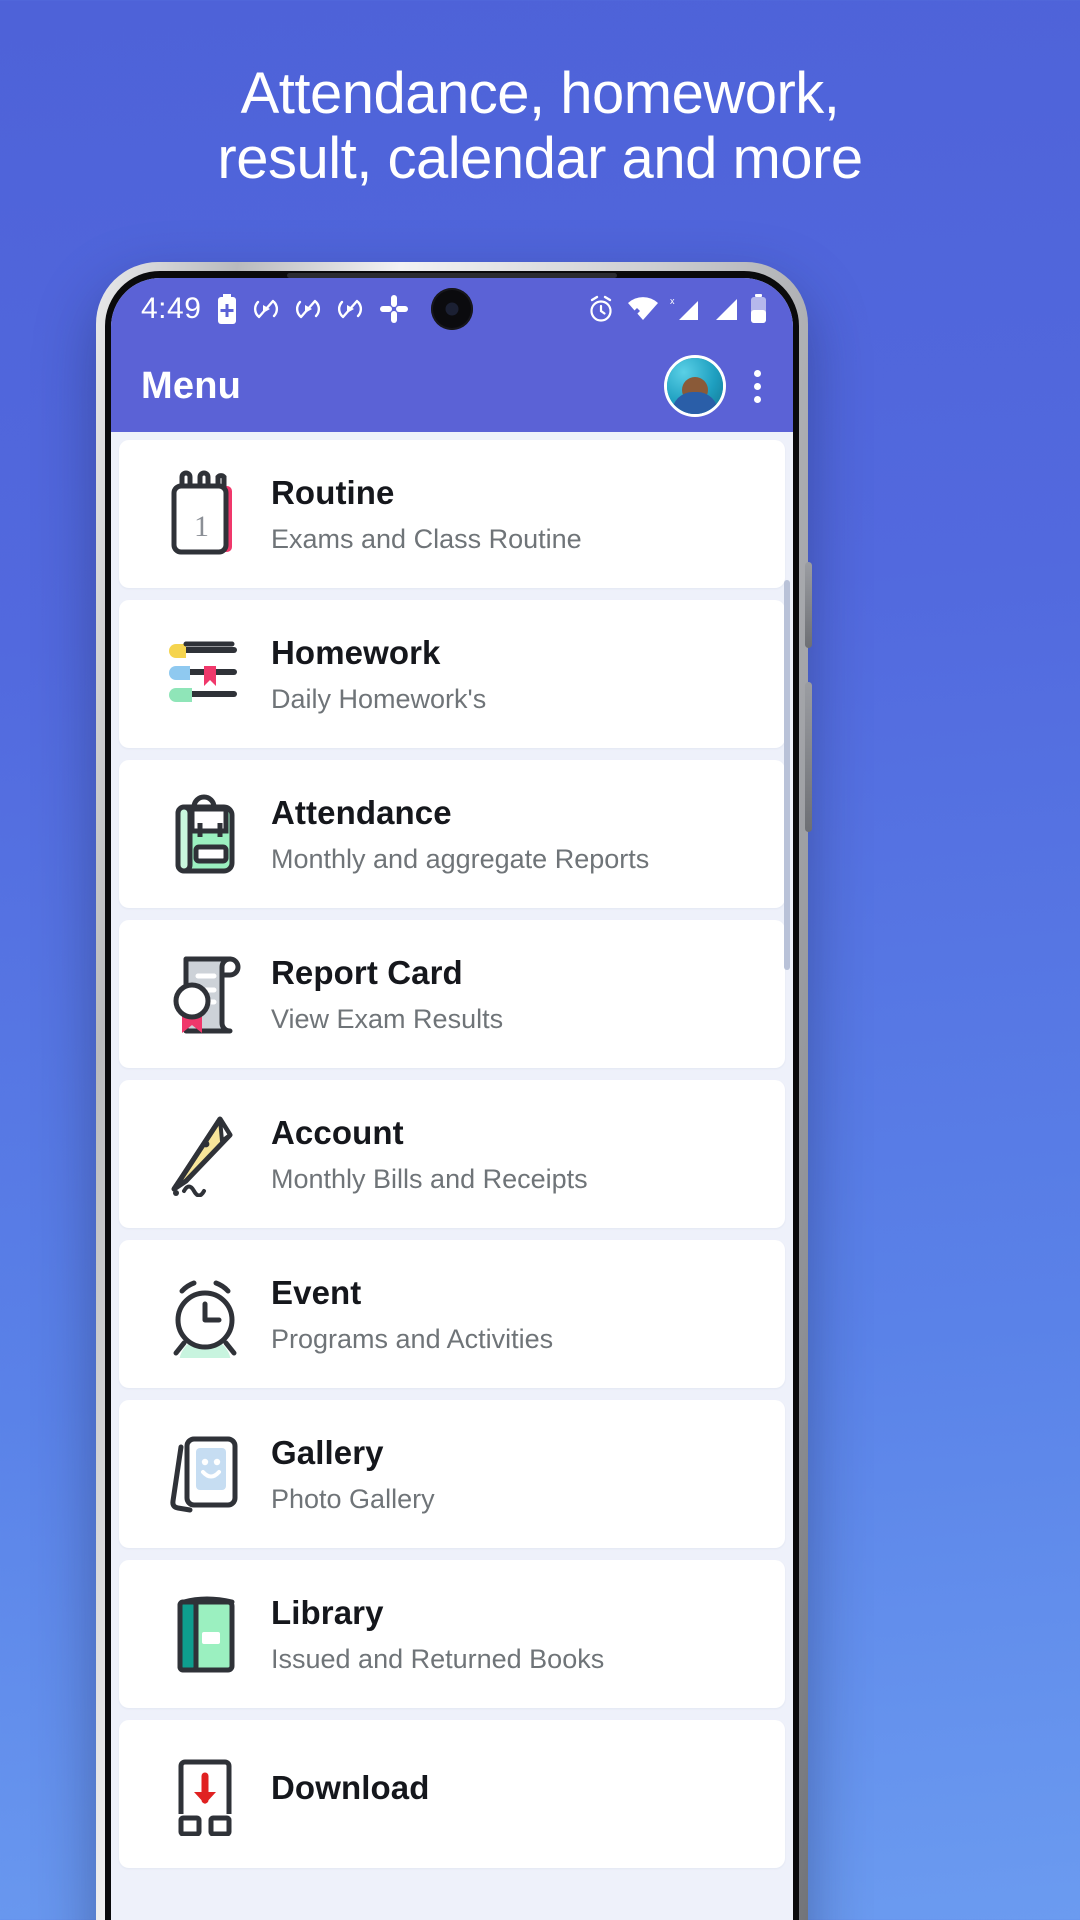 Image resolution: width=1080 pixels, height=1920 pixels. I want to click on slack-icon, so click(394, 309).